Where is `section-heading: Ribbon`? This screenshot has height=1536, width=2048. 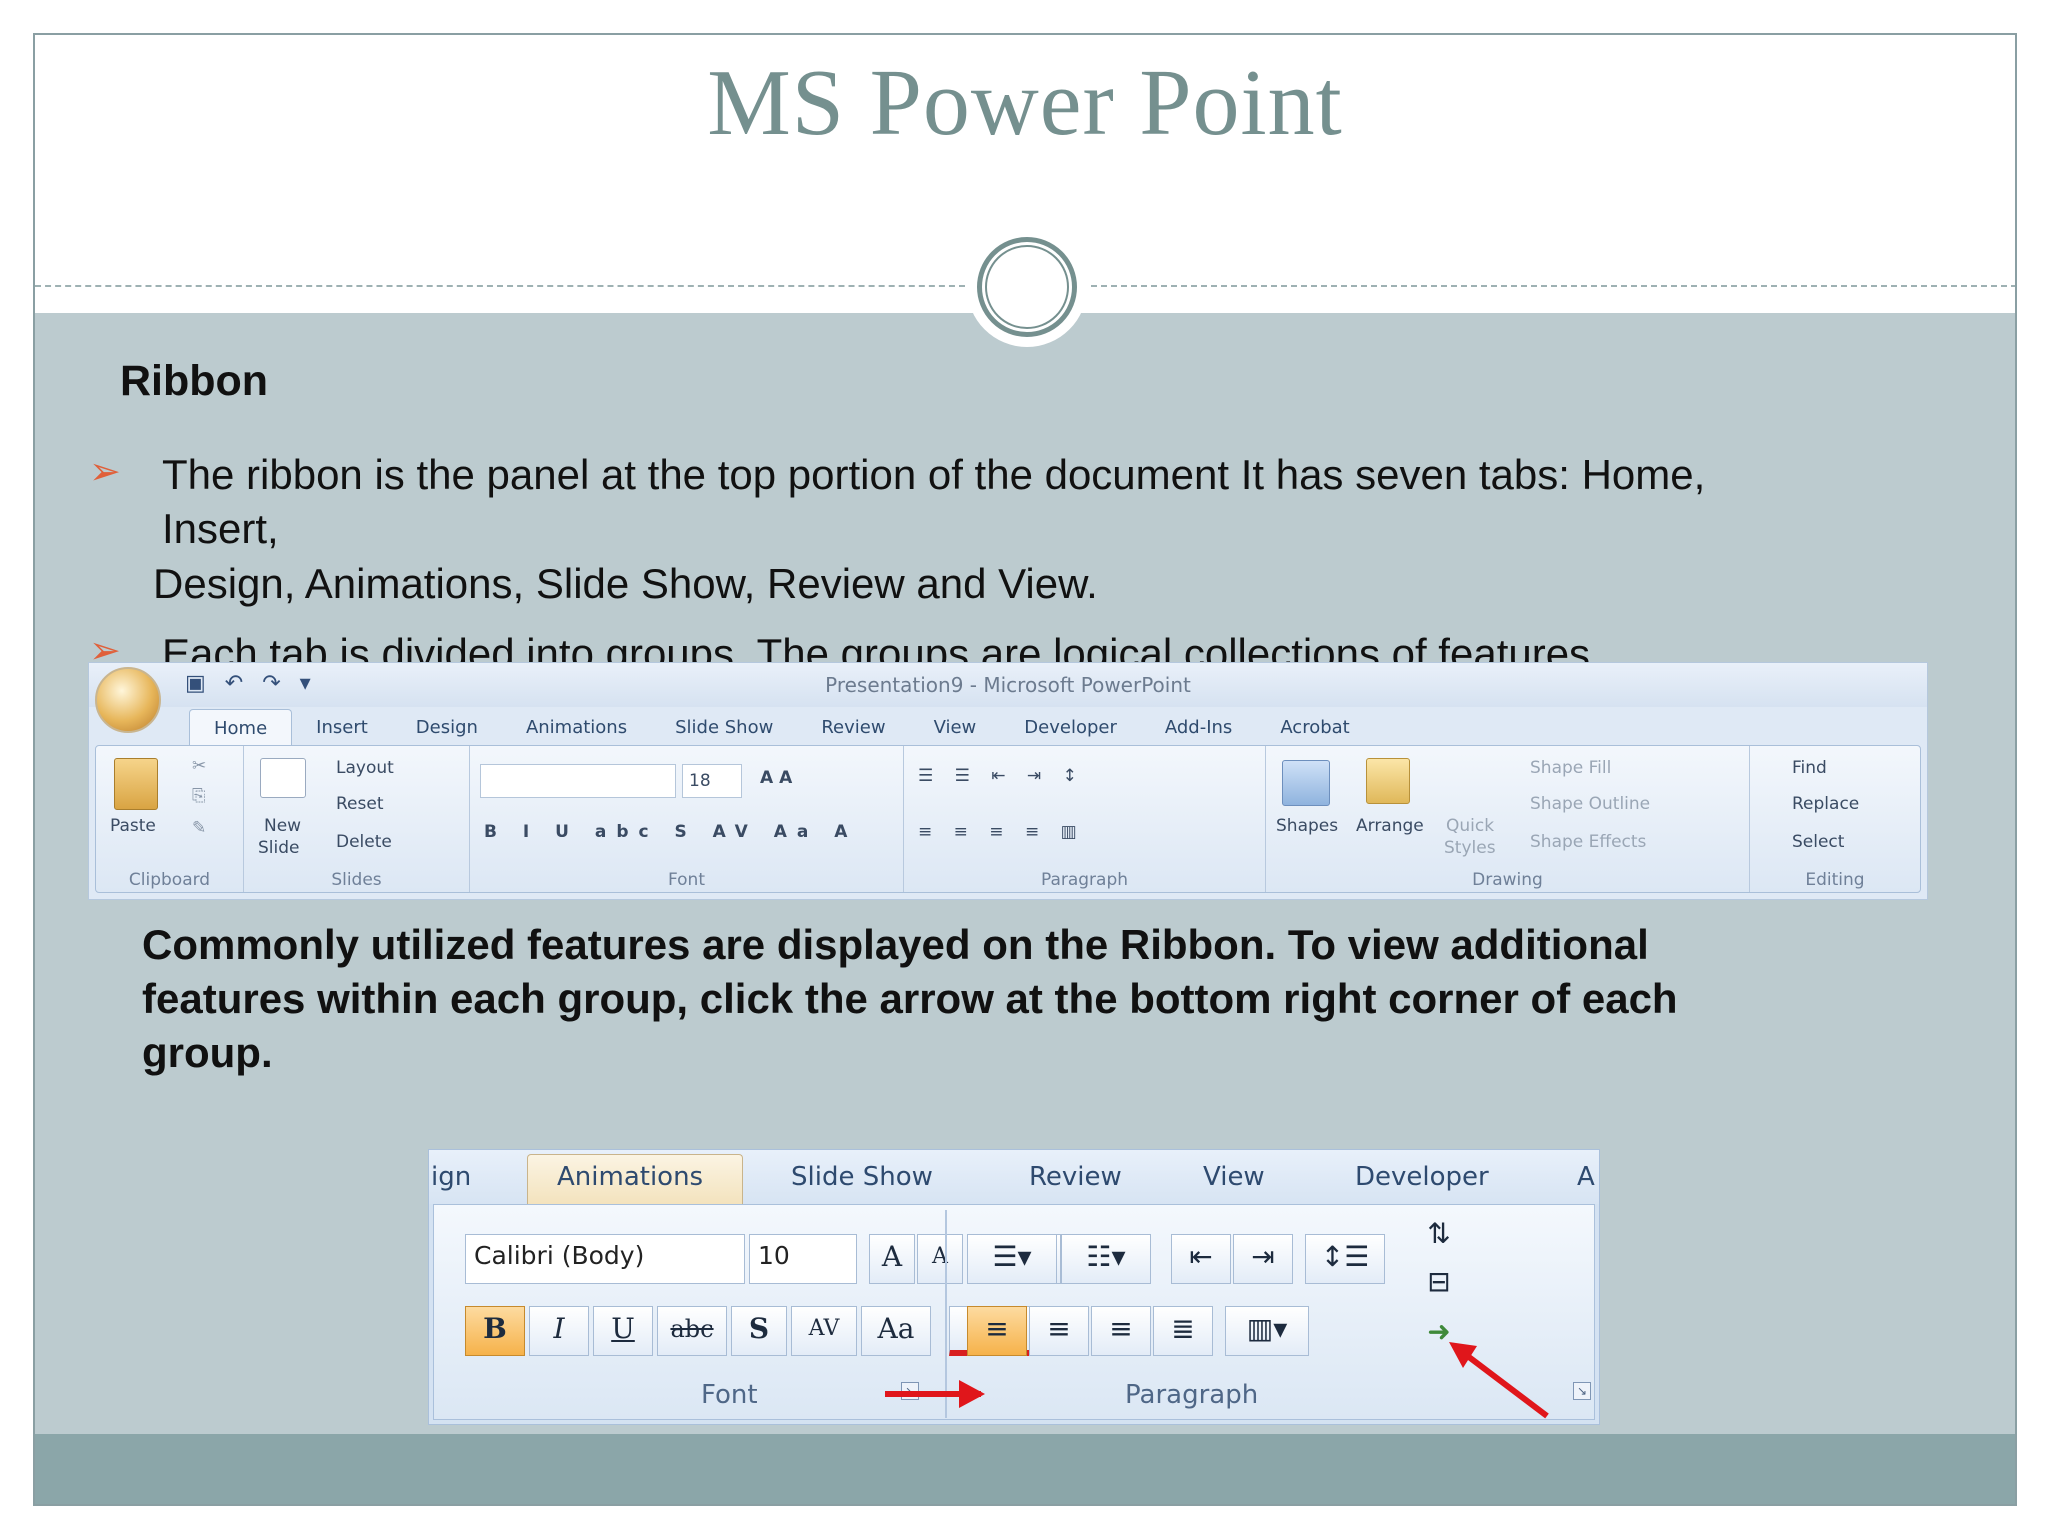
section-heading: Ribbon is located at coordinates (194, 381).